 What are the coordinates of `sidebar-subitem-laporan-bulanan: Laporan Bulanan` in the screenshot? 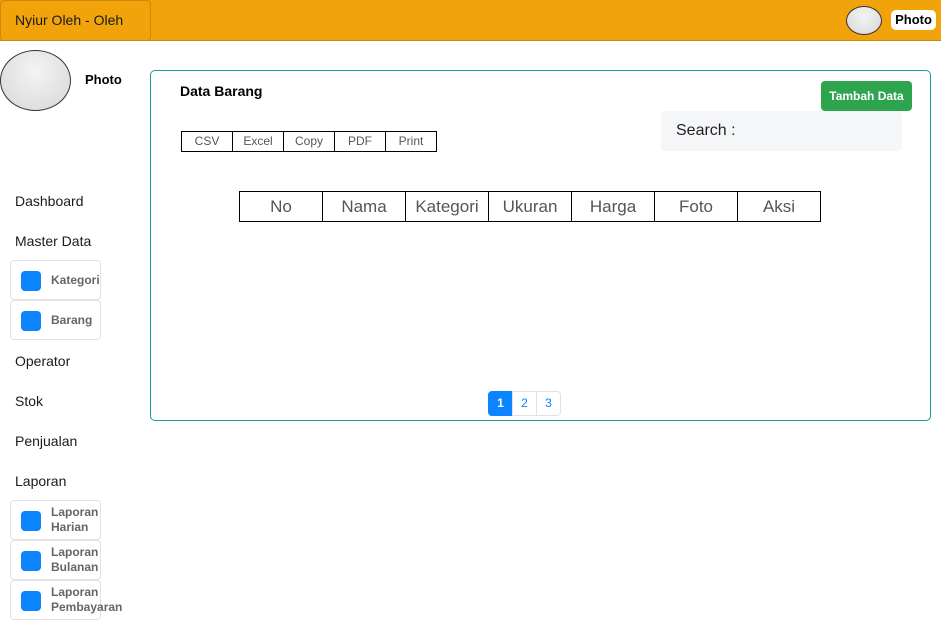 It's located at (55, 560).